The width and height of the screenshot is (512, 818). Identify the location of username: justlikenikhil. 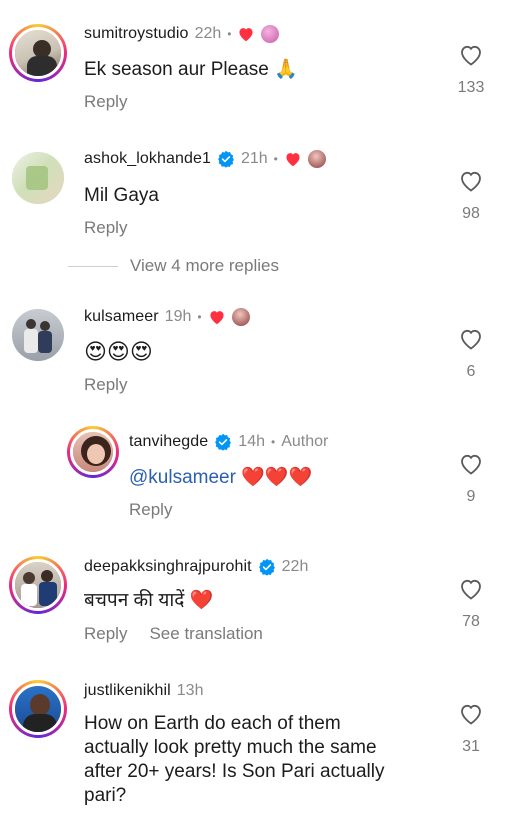
(127, 691).